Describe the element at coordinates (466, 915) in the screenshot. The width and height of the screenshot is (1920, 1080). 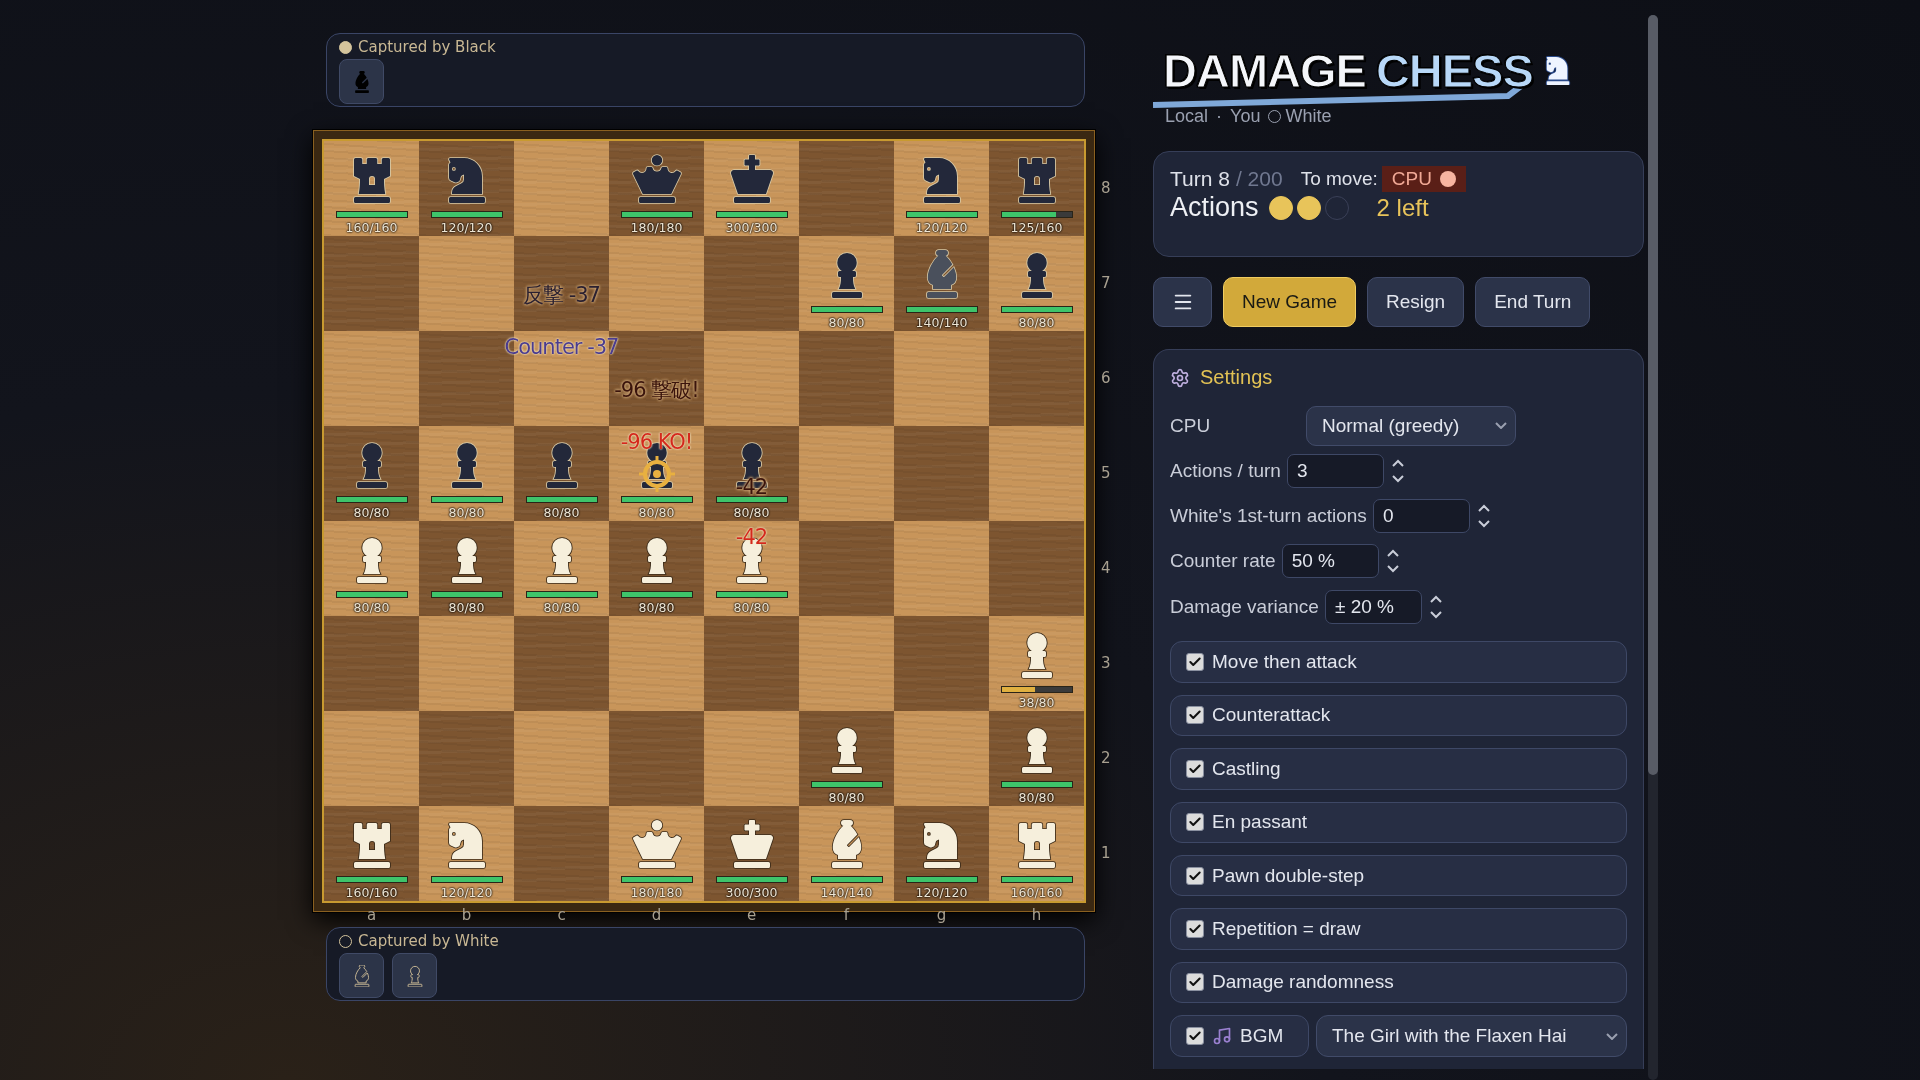
I see `file-label: b` at that location.